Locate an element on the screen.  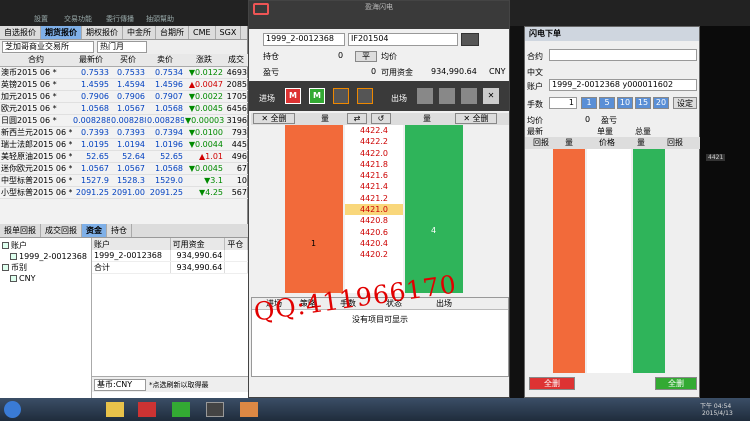
qty-preset-button: 1 is located at coordinates (589, 103).